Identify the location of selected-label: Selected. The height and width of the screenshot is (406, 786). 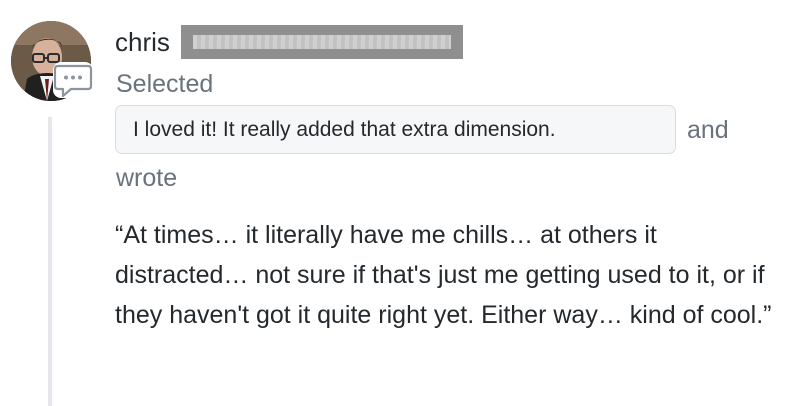
(165, 84).